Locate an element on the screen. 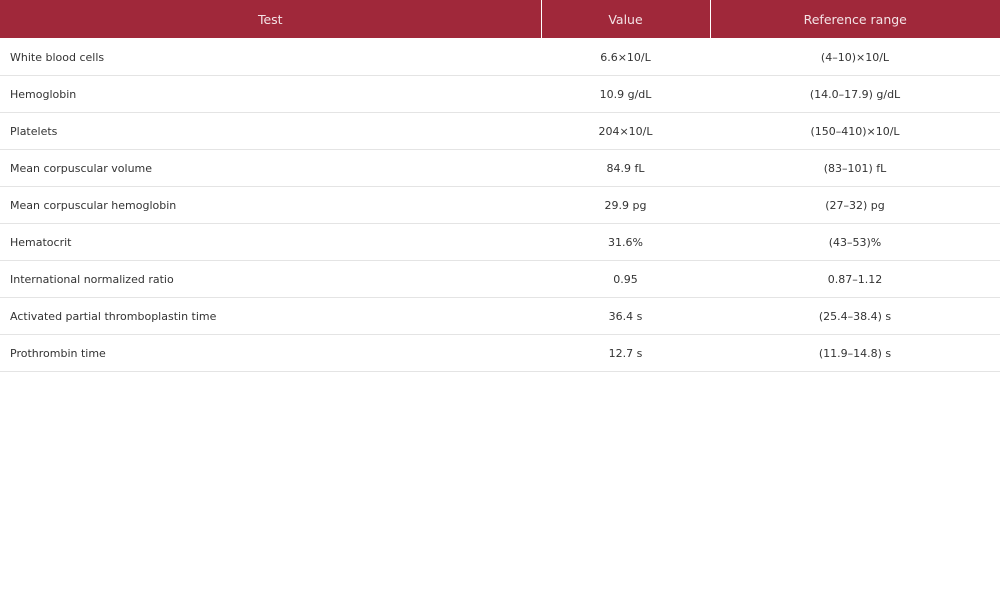 The image size is (1000, 600). cell-test: International normalized ratio is located at coordinates (270, 279).